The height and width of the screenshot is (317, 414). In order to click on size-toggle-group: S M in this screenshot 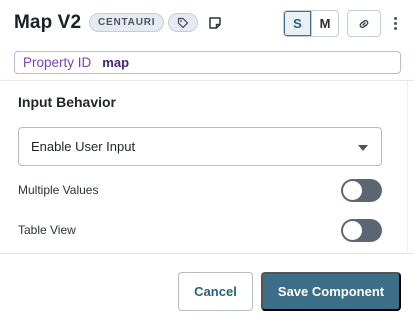, I will do `click(311, 23)`.